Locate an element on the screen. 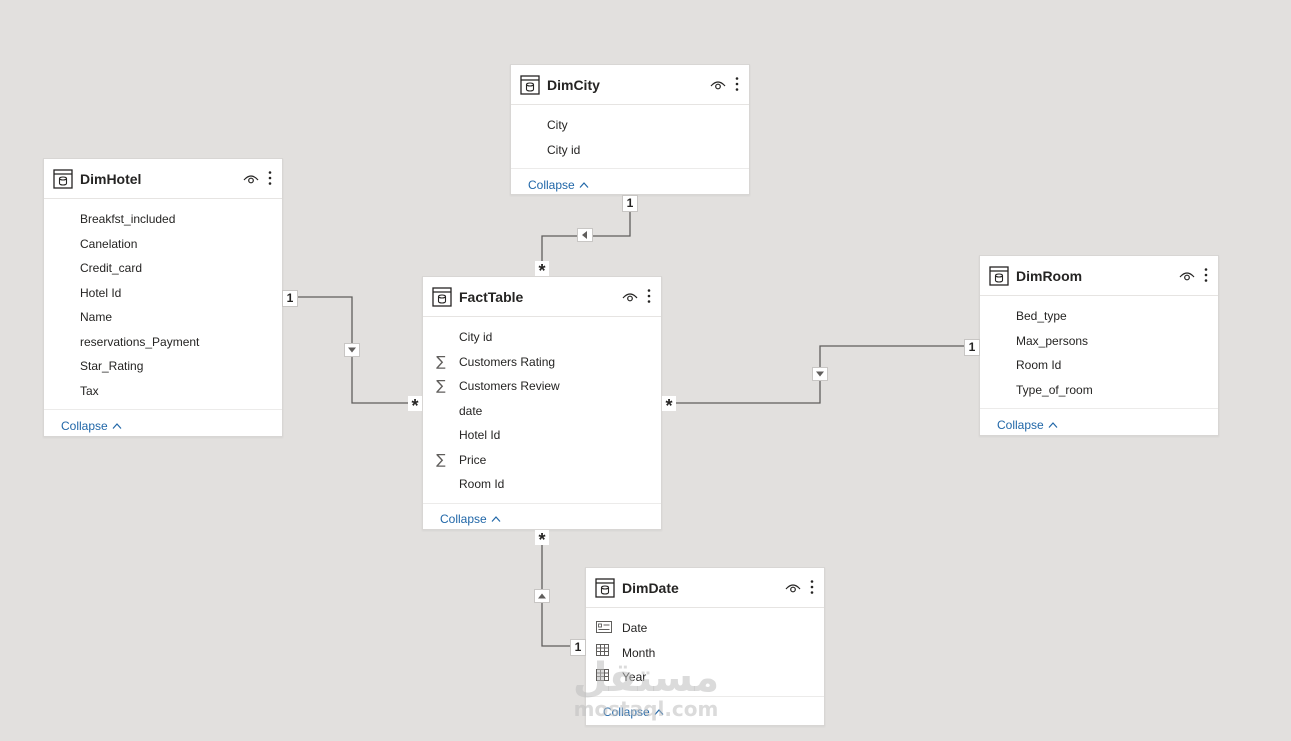 The image size is (1291, 741). field-name: Year is located at coordinates (634, 677).